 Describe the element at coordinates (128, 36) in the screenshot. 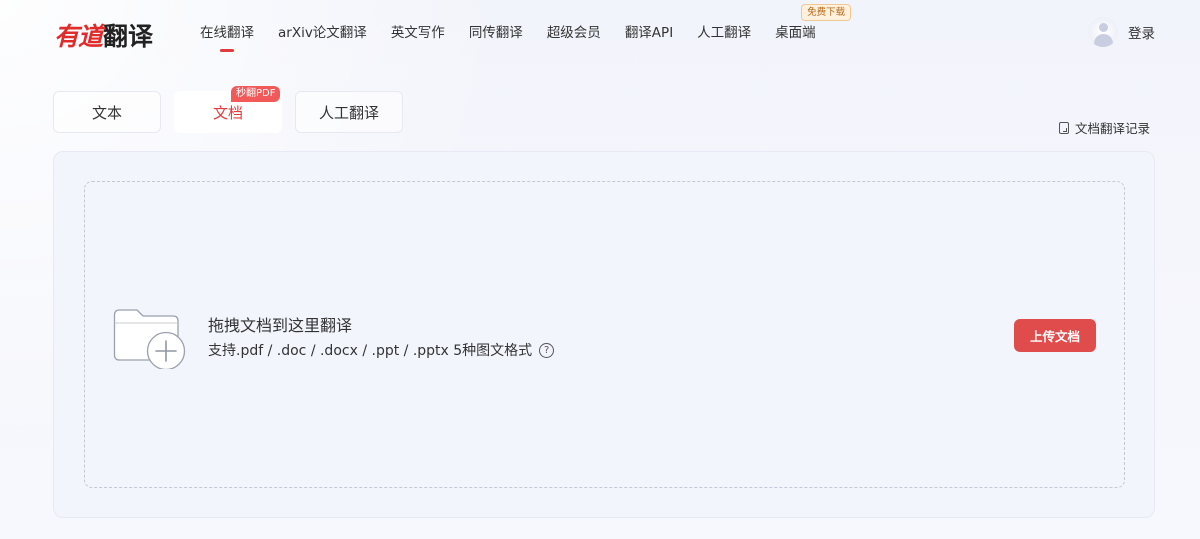

I see `logo-product: 翻译` at that location.